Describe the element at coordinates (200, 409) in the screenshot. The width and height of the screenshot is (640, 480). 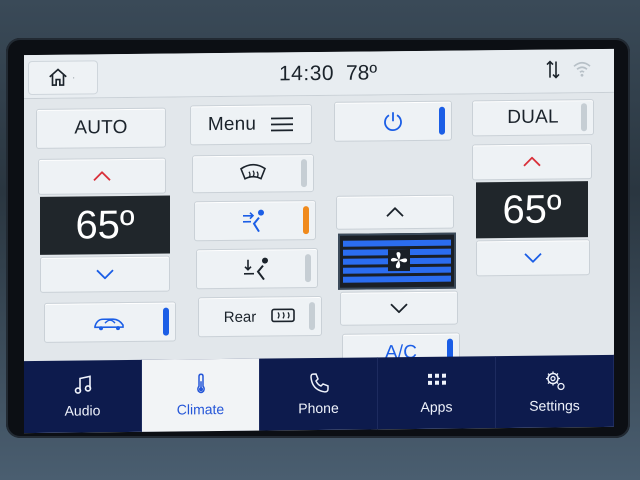
I see `nav-climate-label: Climate` at that location.